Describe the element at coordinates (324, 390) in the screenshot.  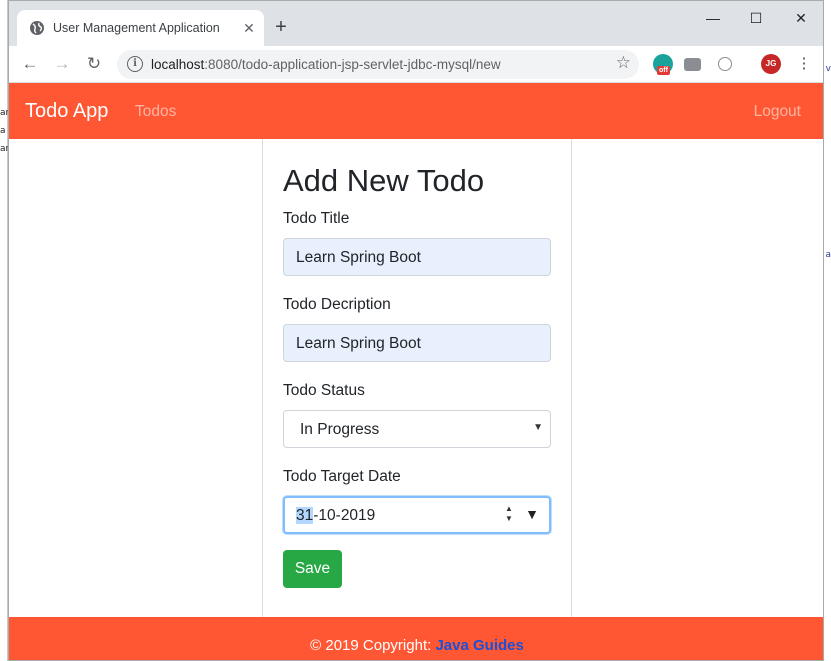
I see `status-label: Todo Status` at that location.